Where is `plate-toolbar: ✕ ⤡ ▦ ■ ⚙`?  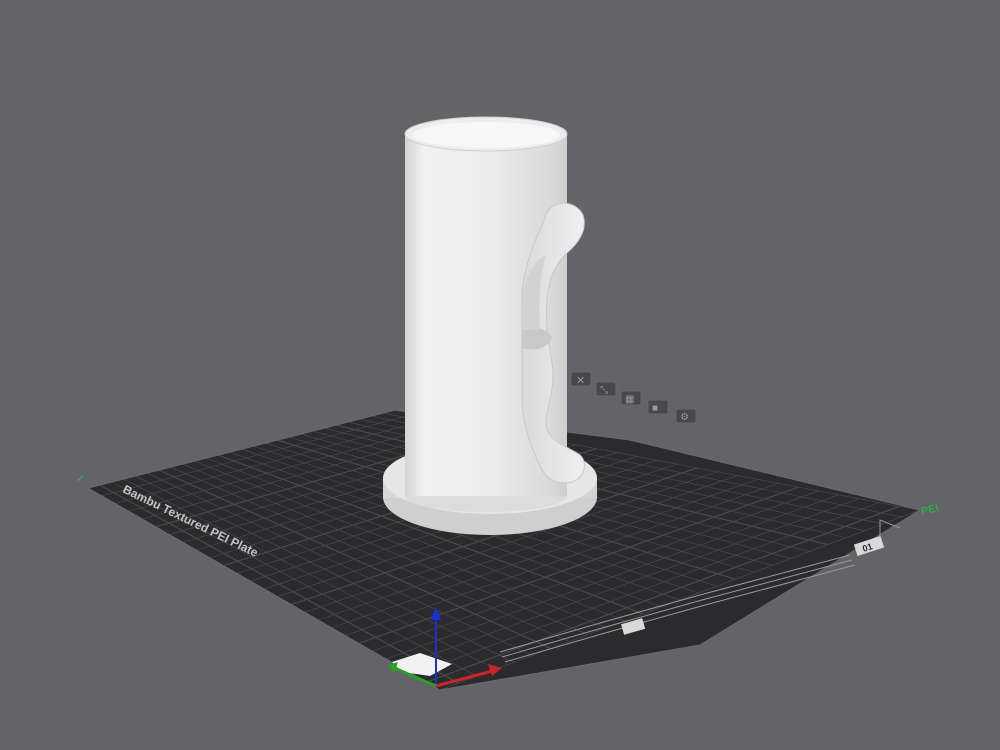
plate-toolbar: ✕ ⤡ ▦ ■ ⚙ is located at coordinates (633, 397).